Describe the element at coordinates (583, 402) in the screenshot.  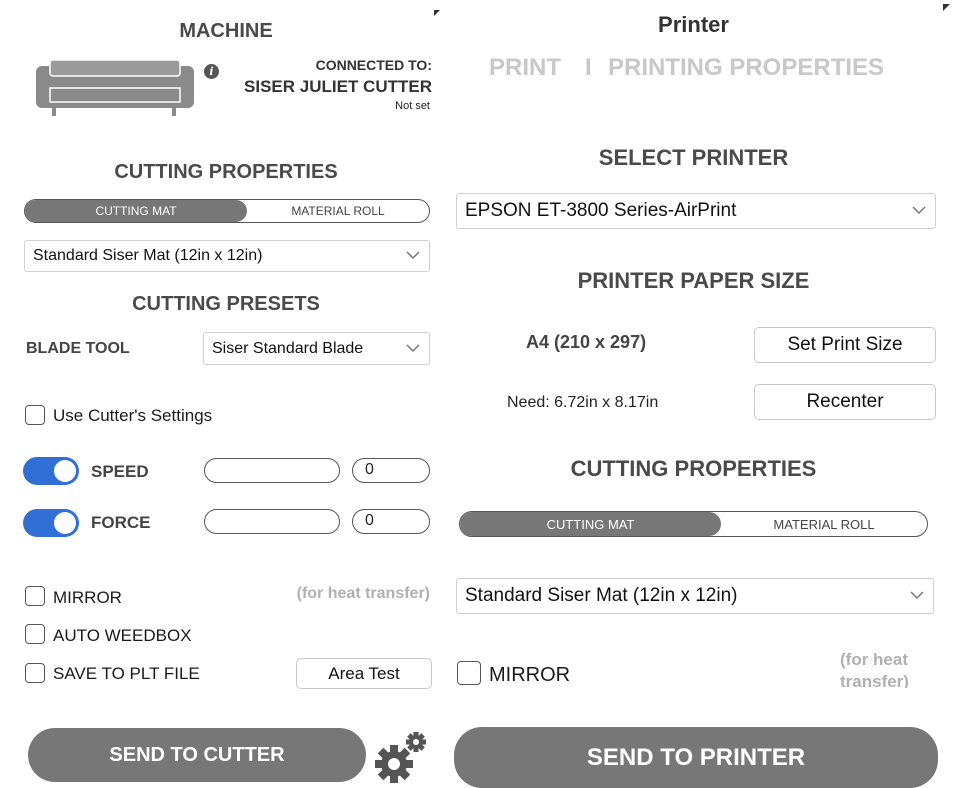
I see `need-size-text: Need: 6.72in x 8.17in` at that location.